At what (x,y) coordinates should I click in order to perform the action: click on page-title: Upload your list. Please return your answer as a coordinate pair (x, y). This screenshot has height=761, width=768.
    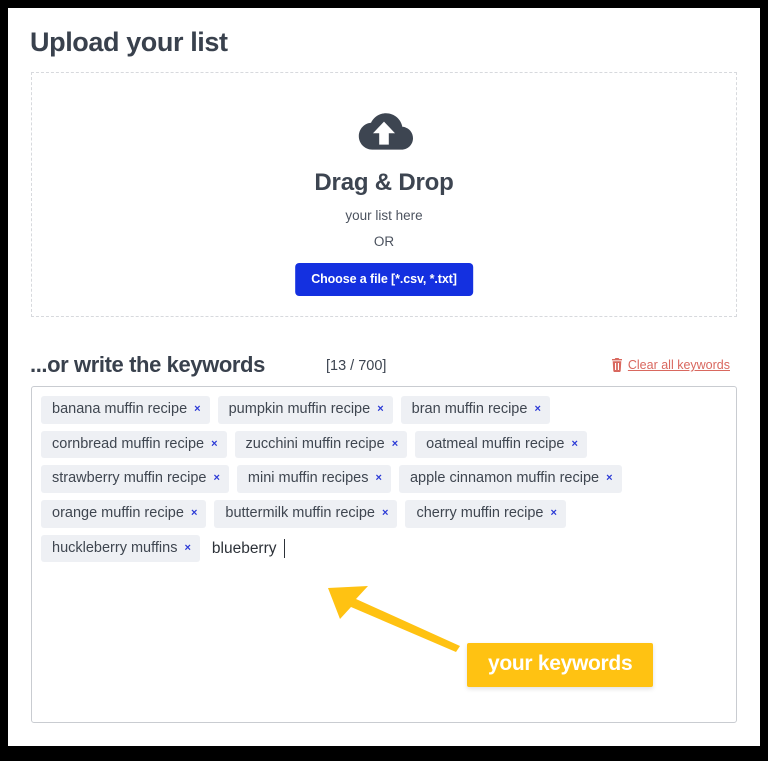
    Looking at the image, I should click on (129, 42).